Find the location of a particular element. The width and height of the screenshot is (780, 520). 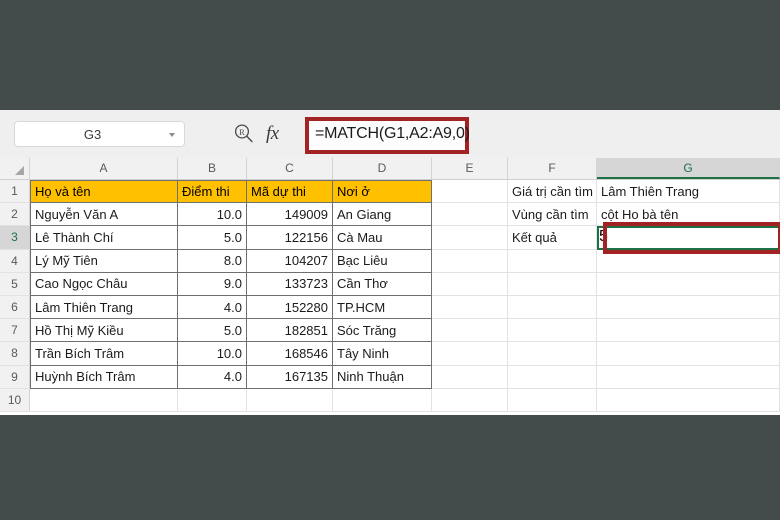

panel-value-2: cột Ho bà tên is located at coordinates (688, 215).